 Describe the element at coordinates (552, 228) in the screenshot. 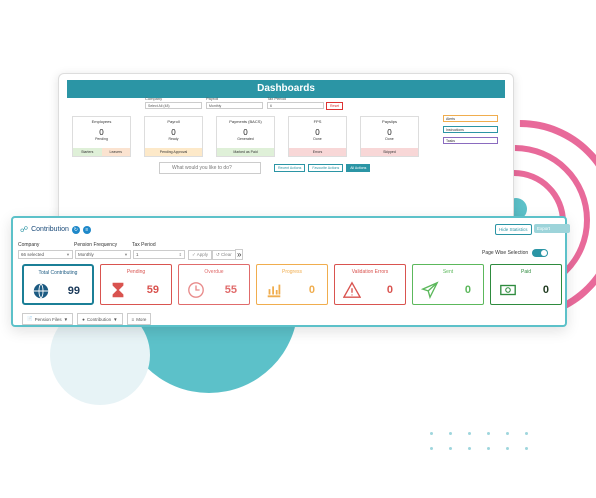

I see `export-button: Export` at that location.